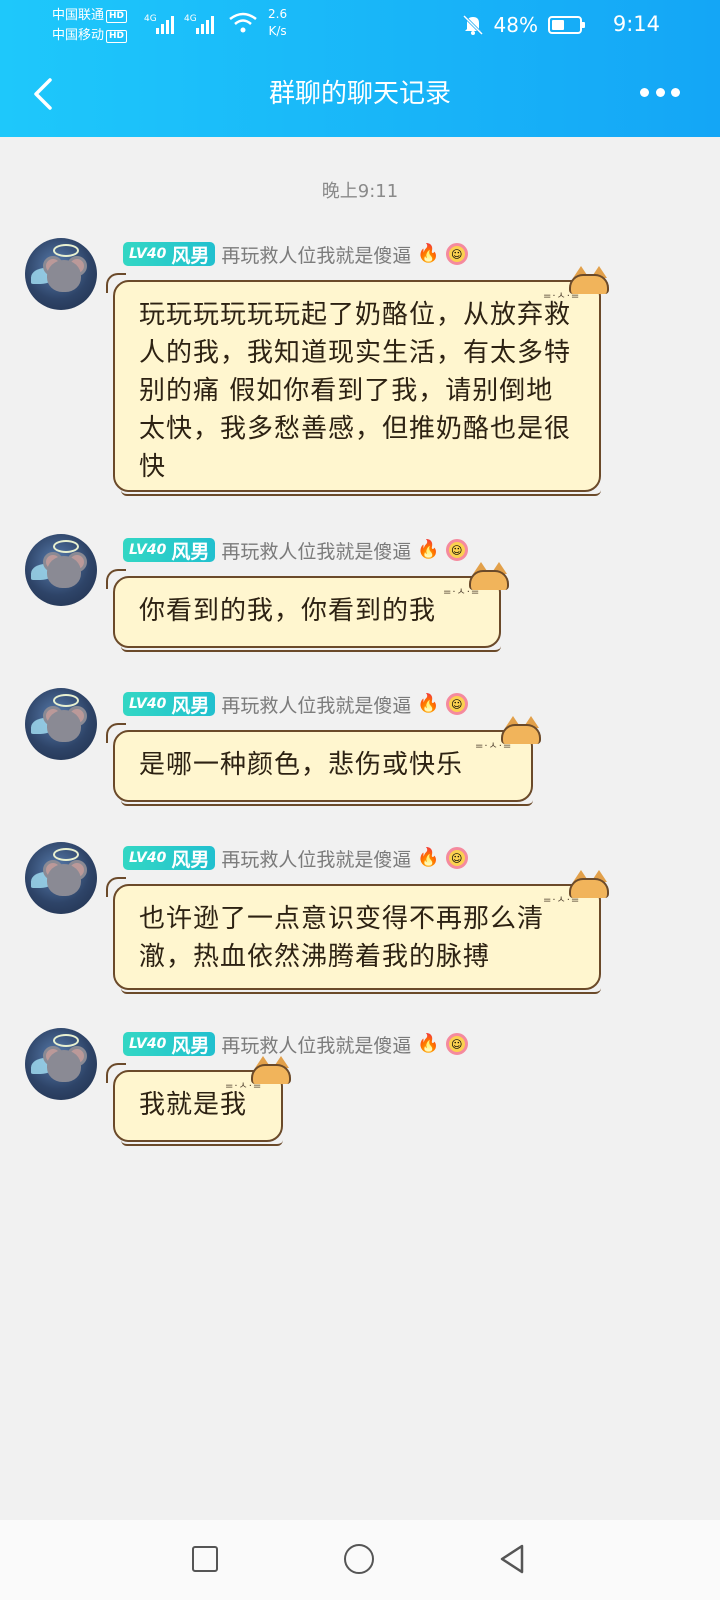  Describe the element at coordinates (78, 15) in the screenshot. I see `carrier-1: 中国联通` at that location.